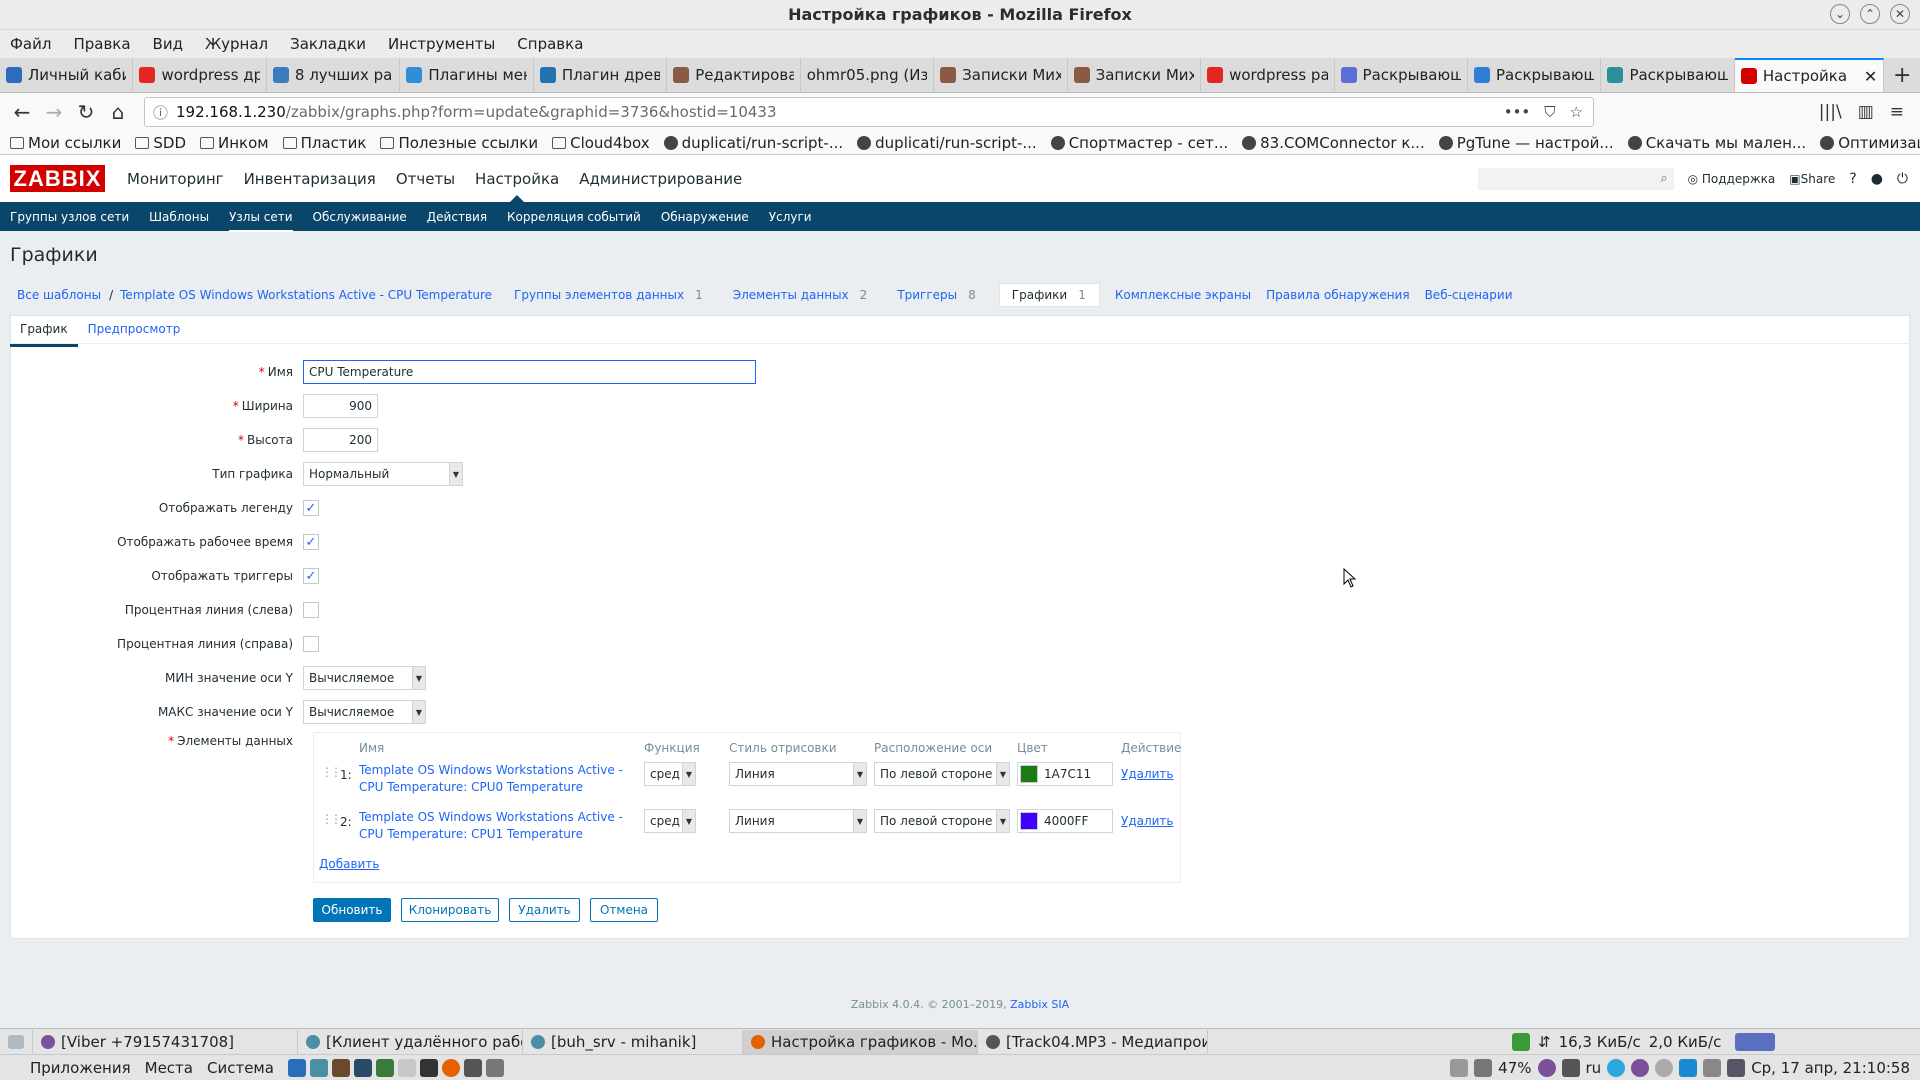 The width and height of the screenshot is (1920, 1080). What do you see at coordinates (311, 508) in the screenshot?
I see `show-legend-checkbox: ✓` at bounding box center [311, 508].